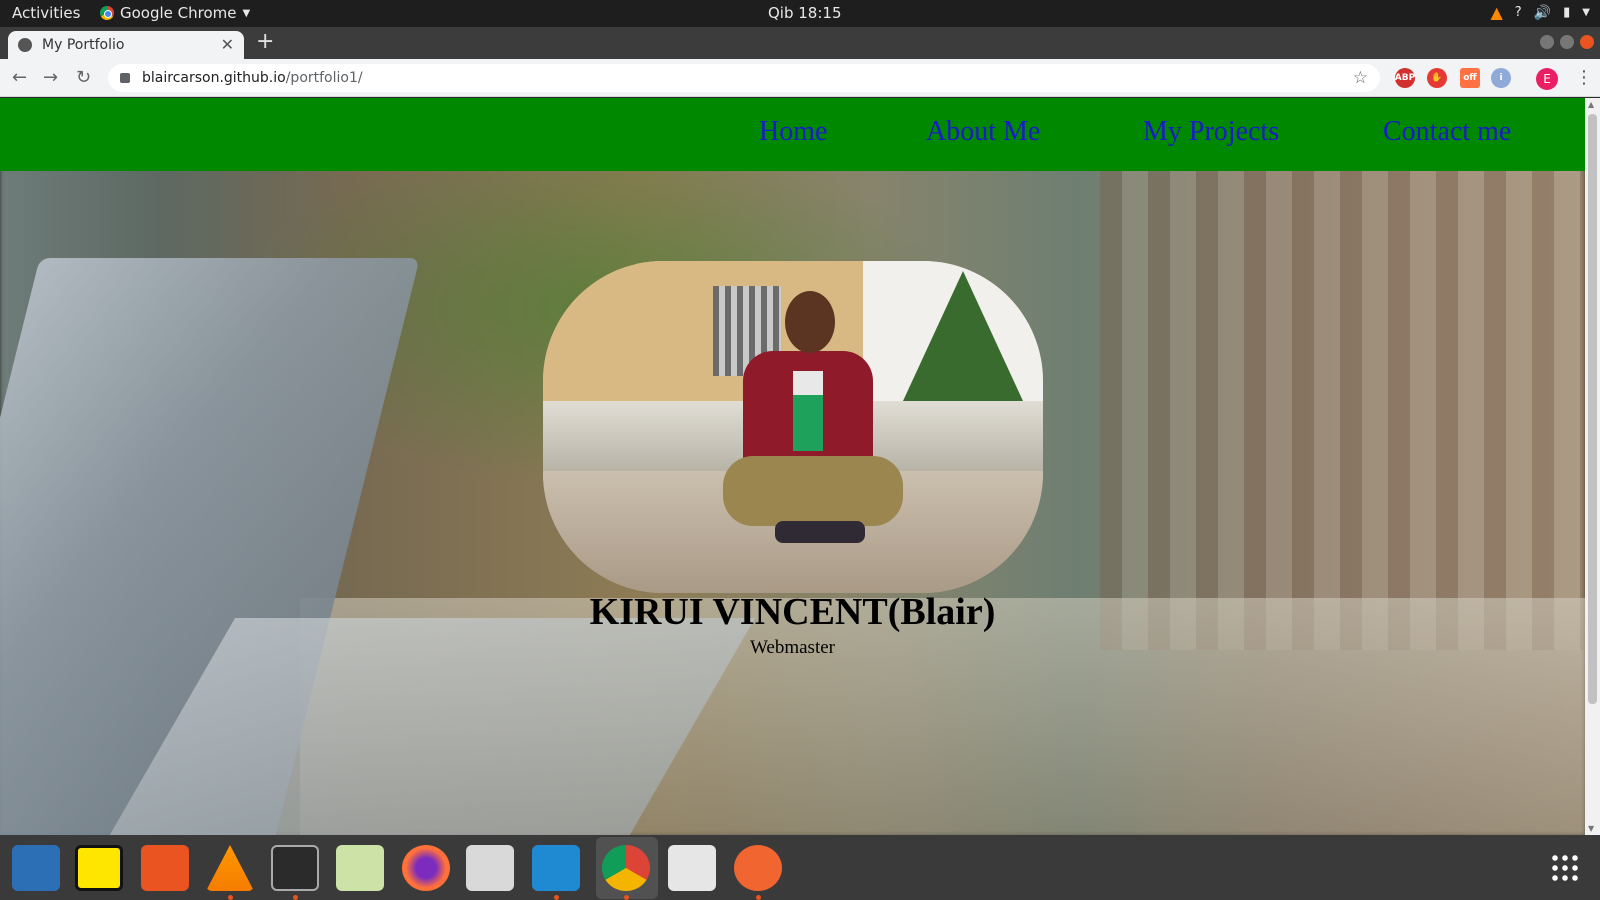 This screenshot has height=900, width=1600. Describe the element at coordinates (810, 322) in the screenshot. I see `photo-person-head` at that location.